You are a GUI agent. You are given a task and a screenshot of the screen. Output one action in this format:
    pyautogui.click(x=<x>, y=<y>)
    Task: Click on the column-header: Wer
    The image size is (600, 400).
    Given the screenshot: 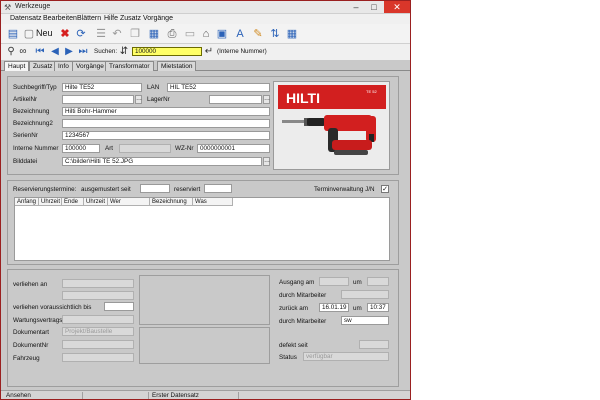 What is the action you would take?
    pyautogui.click(x=129, y=202)
    